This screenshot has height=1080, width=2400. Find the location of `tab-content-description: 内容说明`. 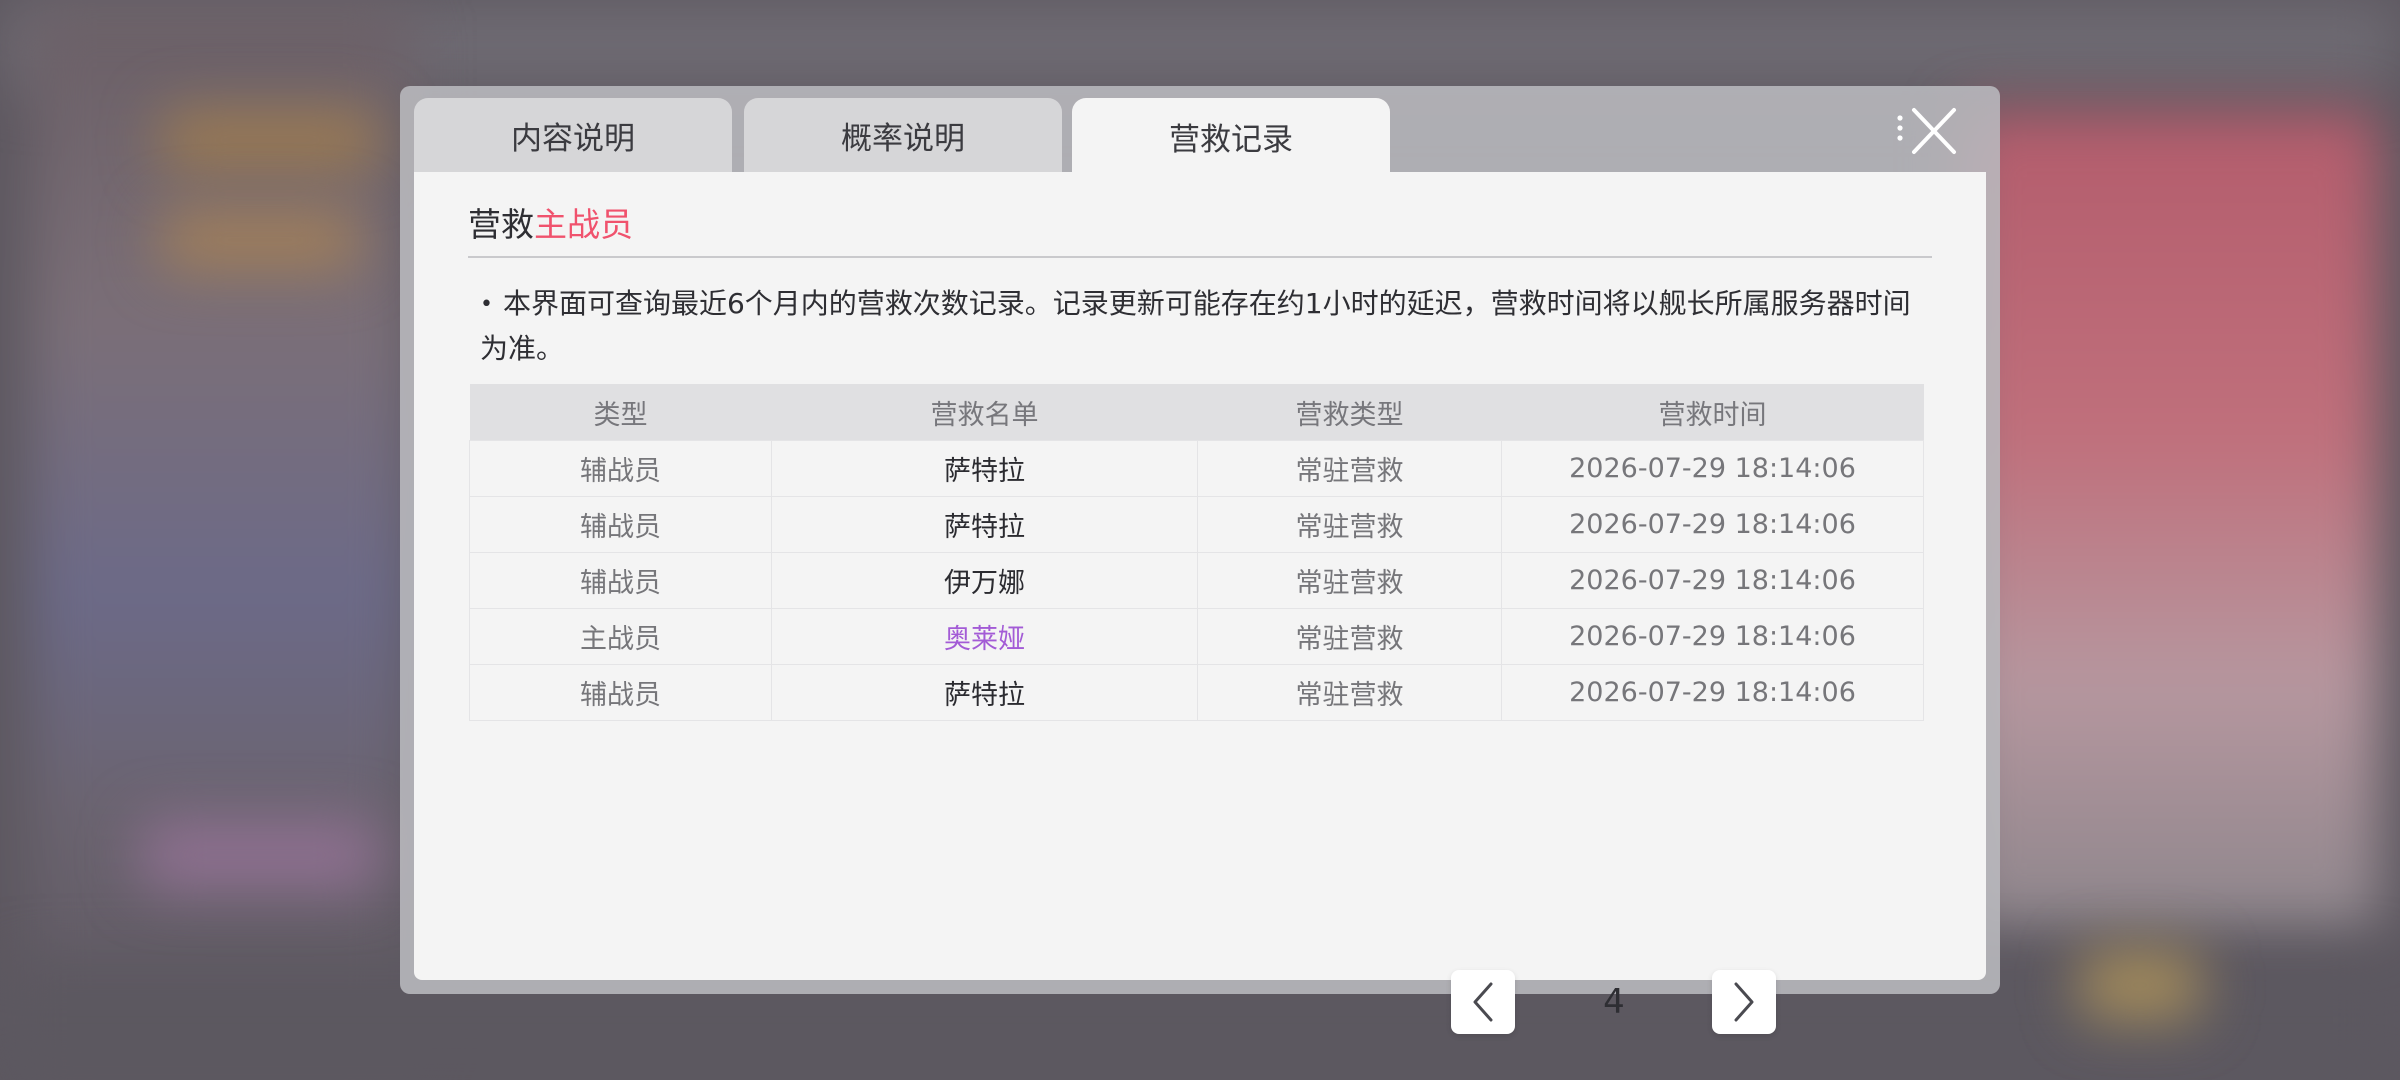

tab-content-description: 内容说明 is located at coordinates (573, 135).